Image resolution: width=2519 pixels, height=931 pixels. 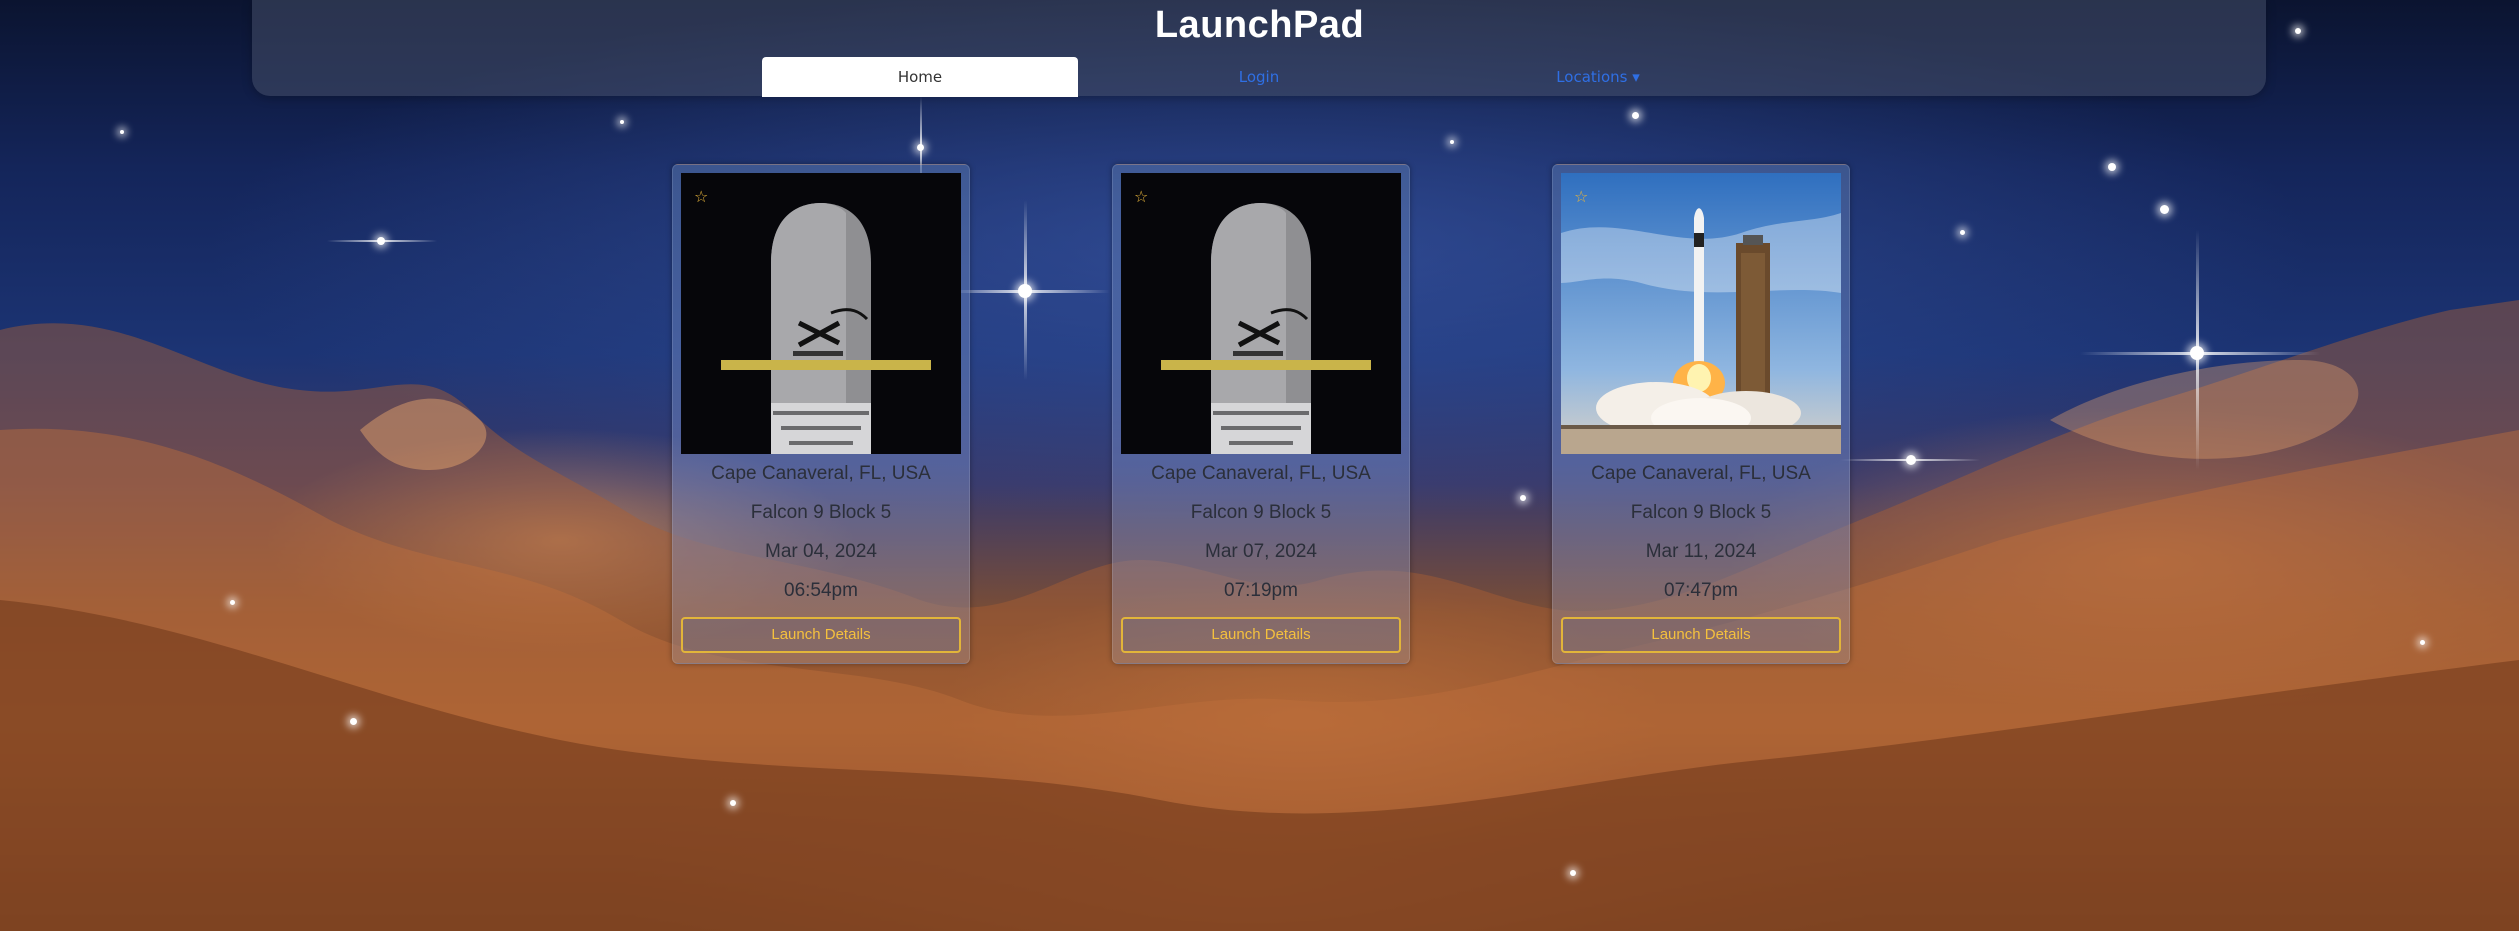 What do you see at coordinates (1598, 77) in the screenshot?
I see `nav-tab-locations-dropdown: Locations ▾` at bounding box center [1598, 77].